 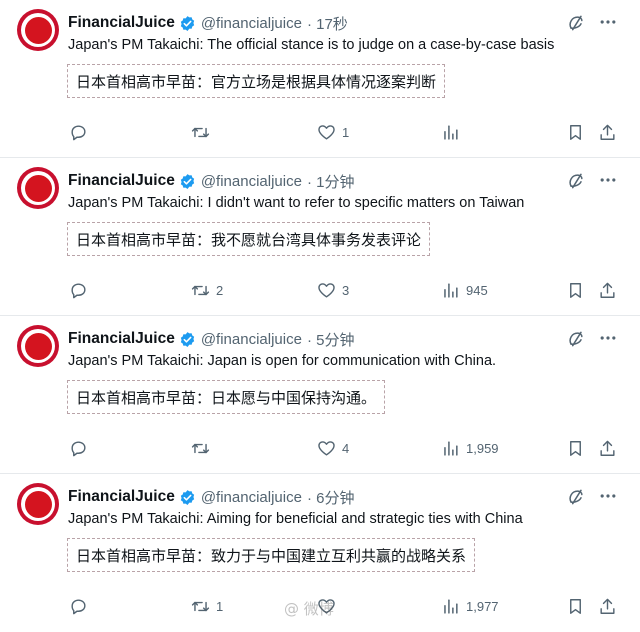 What do you see at coordinates (220, 290) in the screenshot?
I see `repost-count: 2` at bounding box center [220, 290].